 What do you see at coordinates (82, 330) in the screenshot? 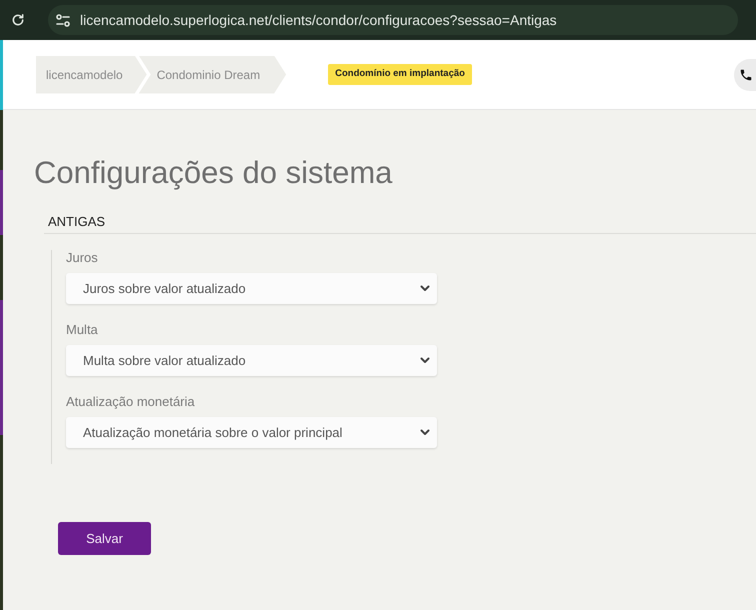
I see `field-label: Multa` at bounding box center [82, 330].